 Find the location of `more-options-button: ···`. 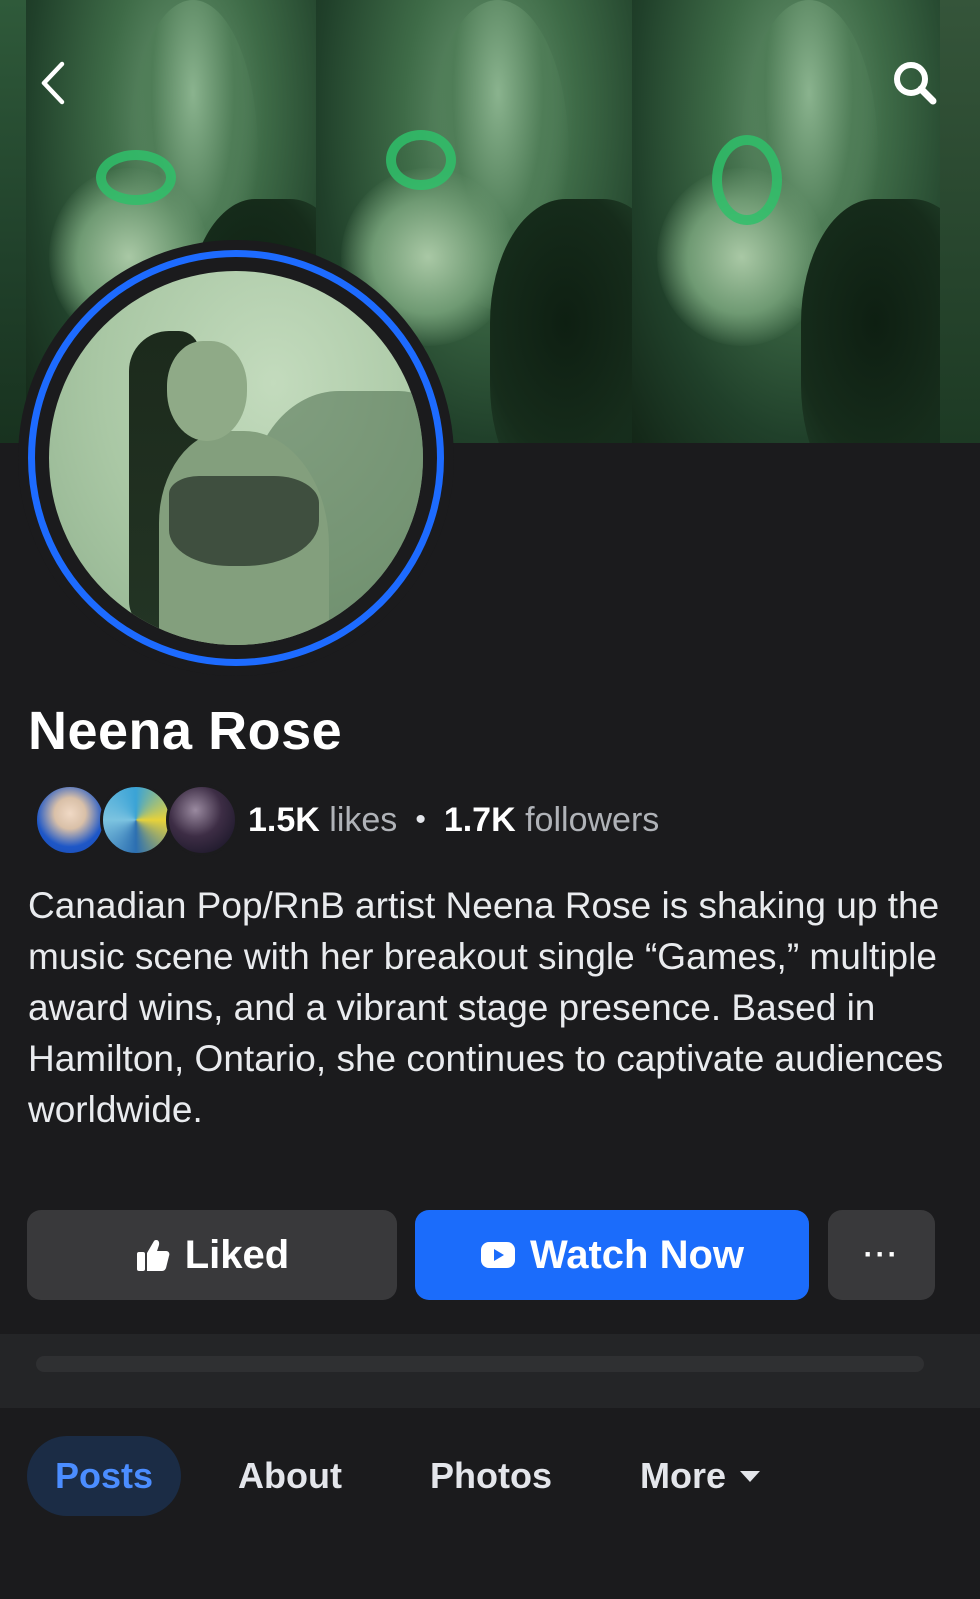

more-options-button: ··· is located at coordinates (881, 1255).